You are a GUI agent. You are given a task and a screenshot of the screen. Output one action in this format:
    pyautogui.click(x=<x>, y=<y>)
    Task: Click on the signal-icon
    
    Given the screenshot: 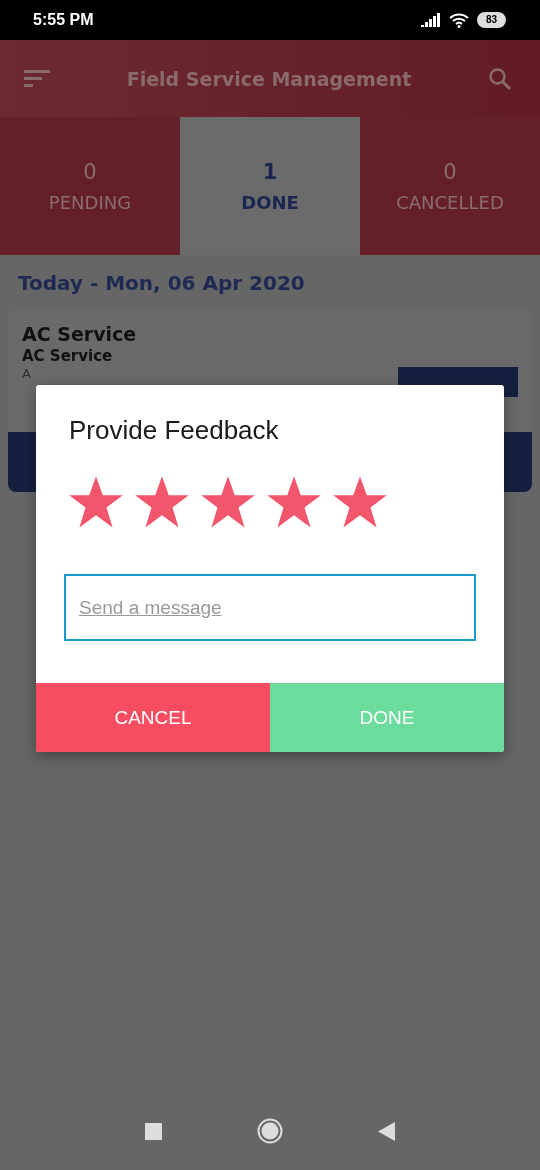 What is the action you would take?
    pyautogui.click(x=430, y=20)
    